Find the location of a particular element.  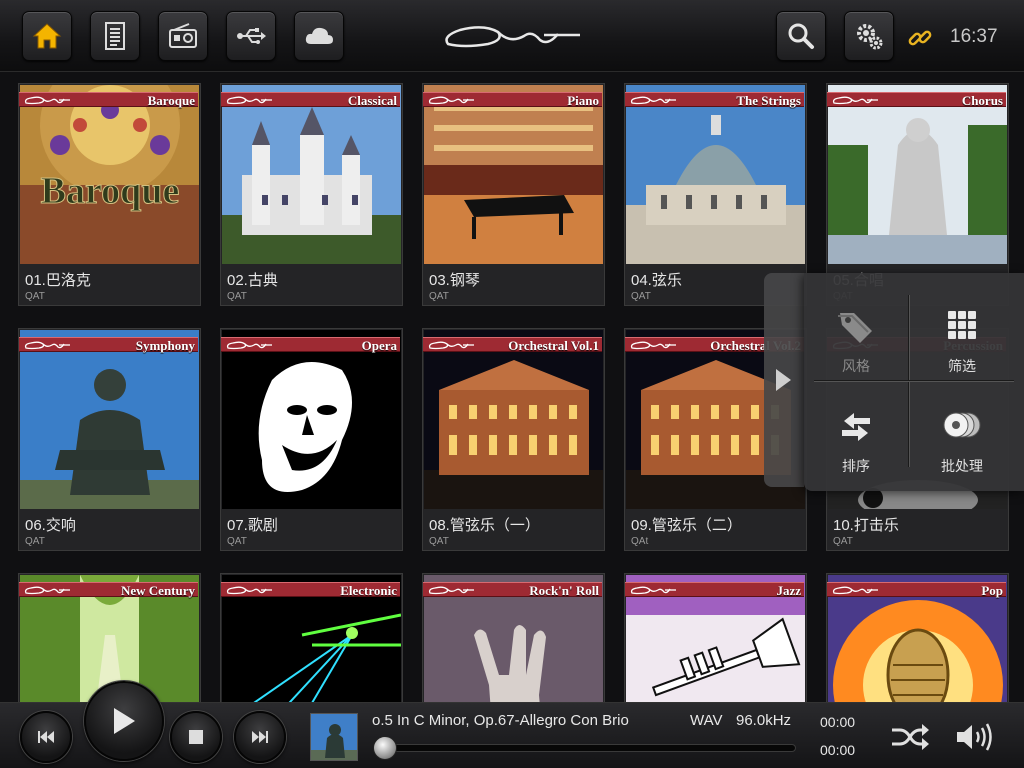

album-title: 10.打击乐 is located at coordinates (866, 525).